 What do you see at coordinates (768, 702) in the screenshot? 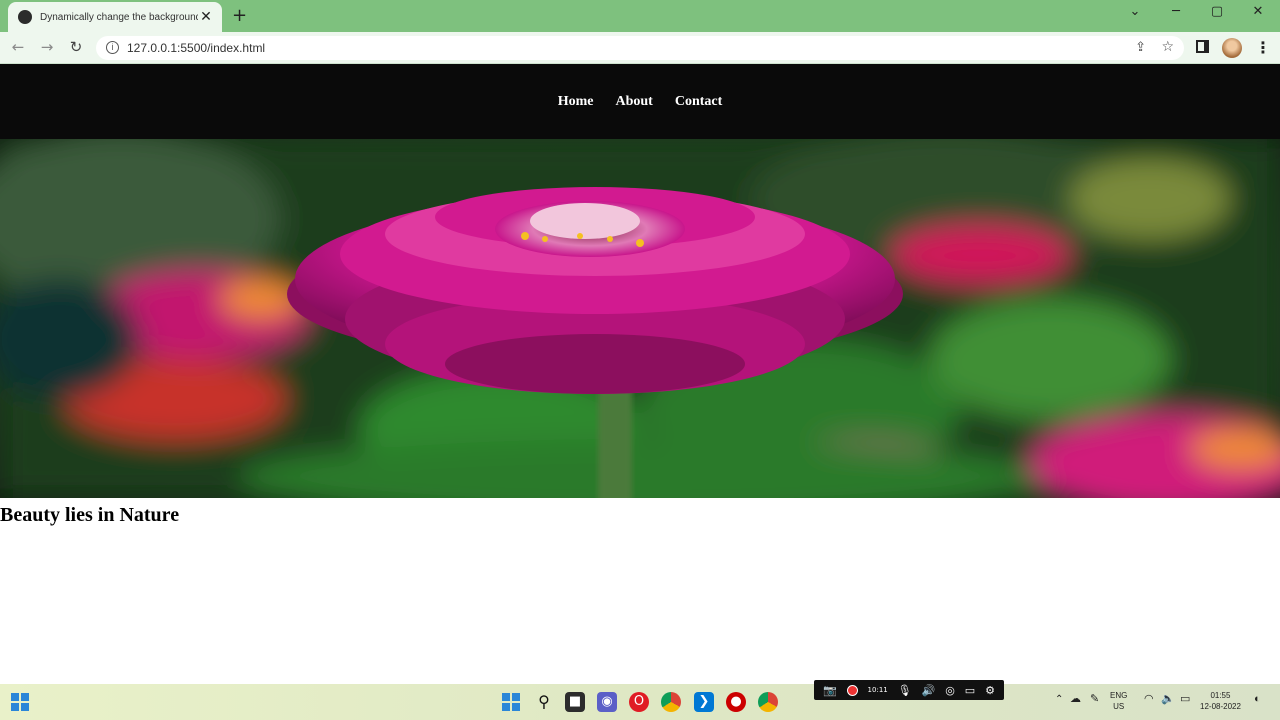
I see `chrome-active-icon` at bounding box center [768, 702].